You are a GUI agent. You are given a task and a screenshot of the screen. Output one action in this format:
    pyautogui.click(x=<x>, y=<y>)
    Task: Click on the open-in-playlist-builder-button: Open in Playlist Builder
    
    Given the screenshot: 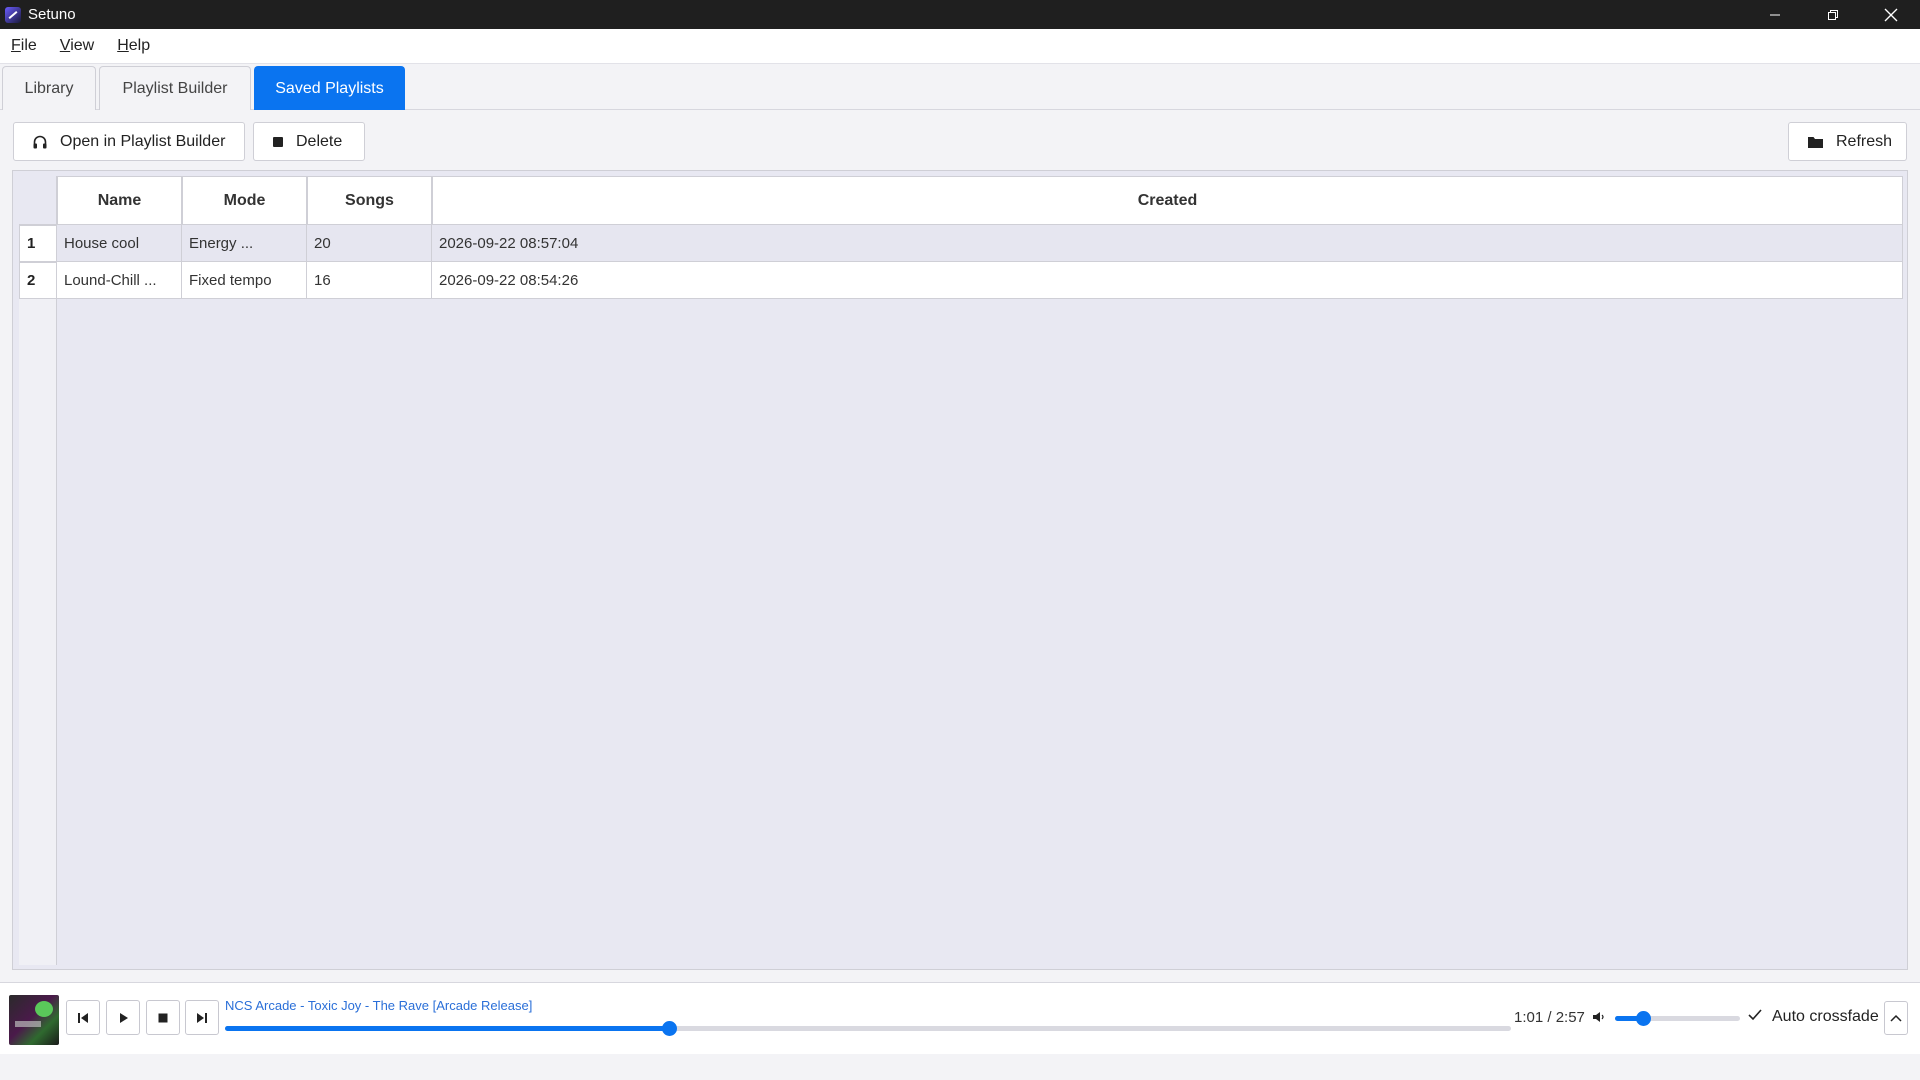 What is the action you would take?
    pyautogui.click(x=129, y=141)
    